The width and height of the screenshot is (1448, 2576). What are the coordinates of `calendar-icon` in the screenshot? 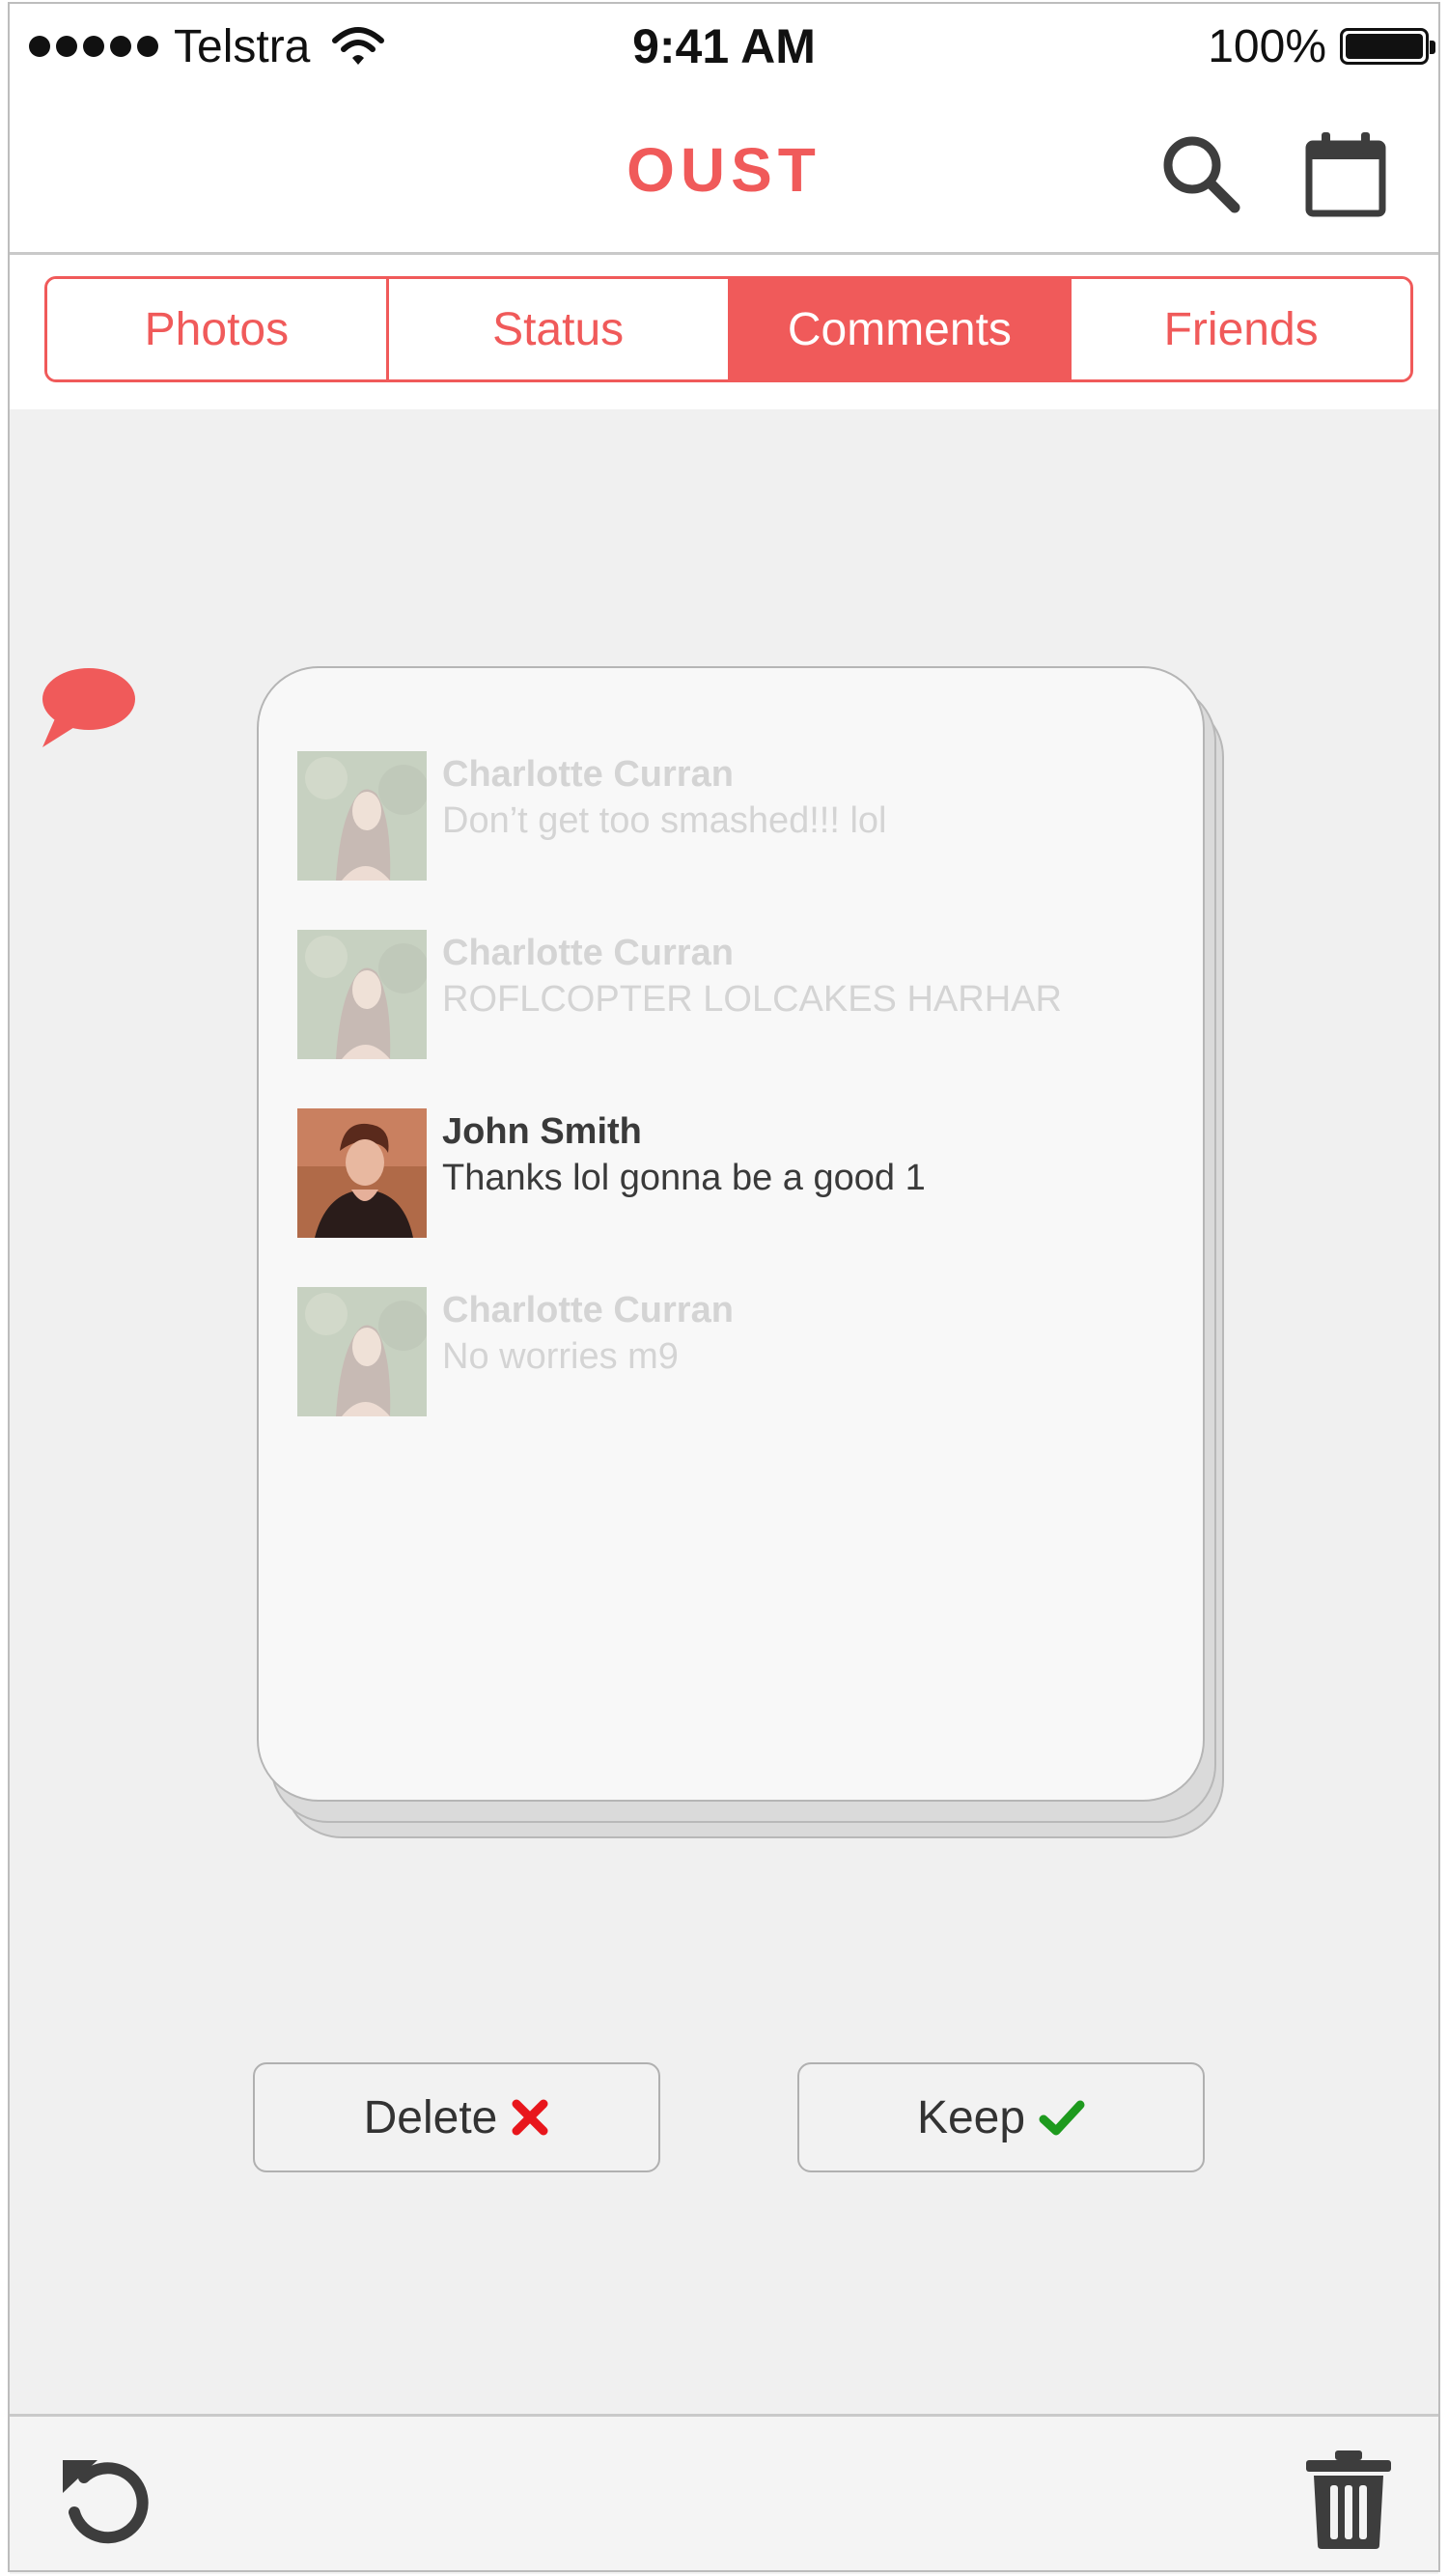 It's located at (1345, 174).